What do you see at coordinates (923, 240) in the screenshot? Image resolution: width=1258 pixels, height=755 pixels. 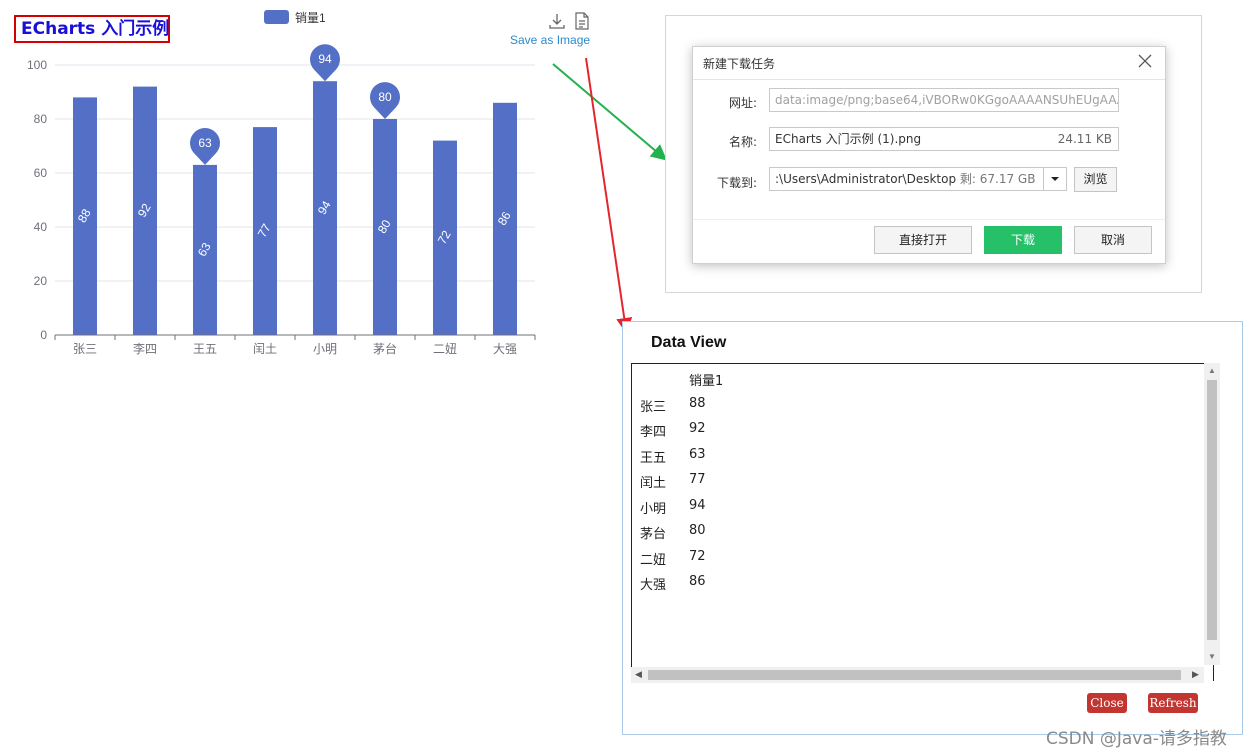 I see `open-directly-button: 直接打开` at bounding box center [923, 240].